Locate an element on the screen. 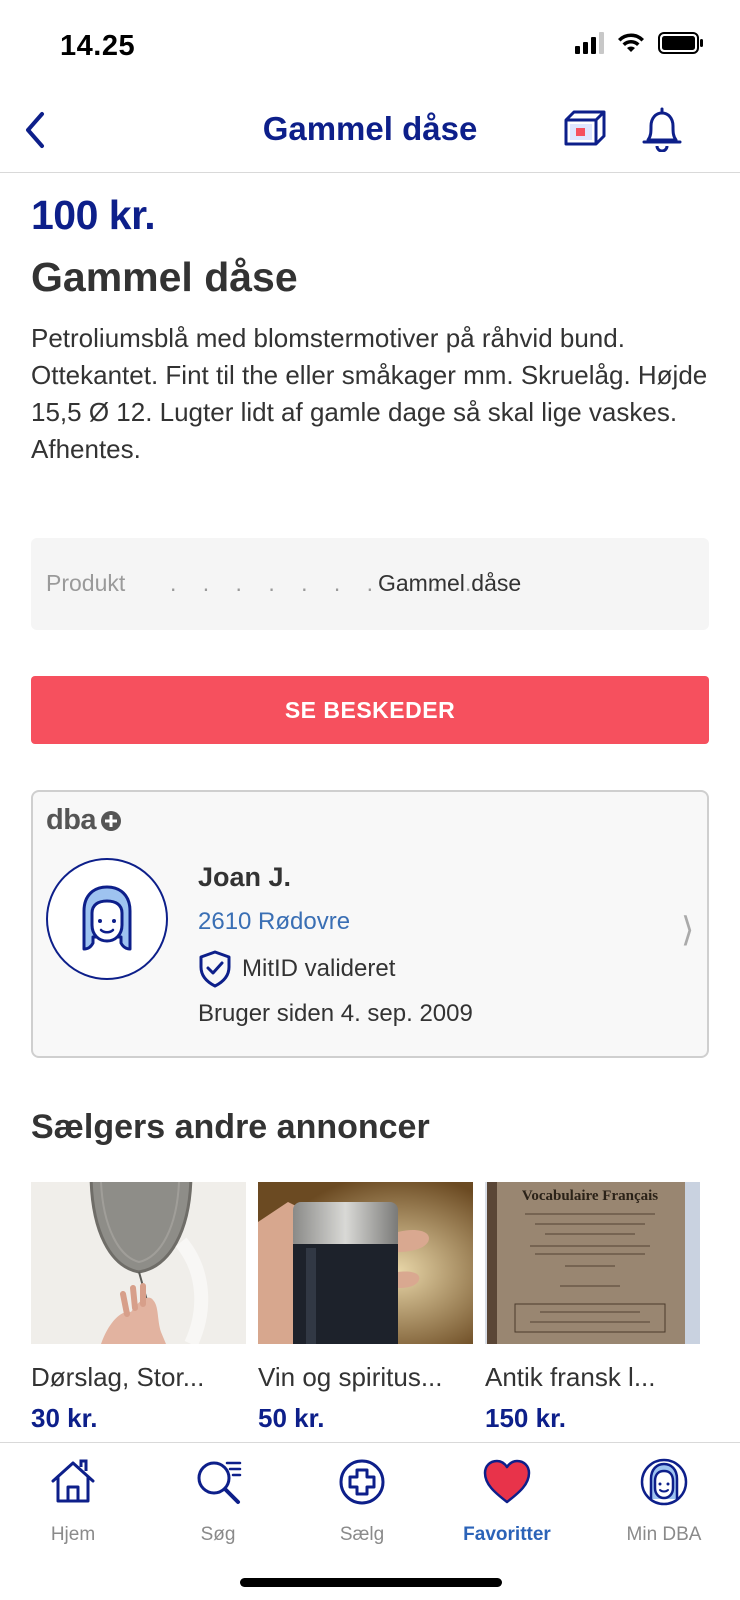 Image resolution: width=740 pixels, height=1600 pixels. chevron-right-icon: ⟩ is located at coordinates (688, 930).